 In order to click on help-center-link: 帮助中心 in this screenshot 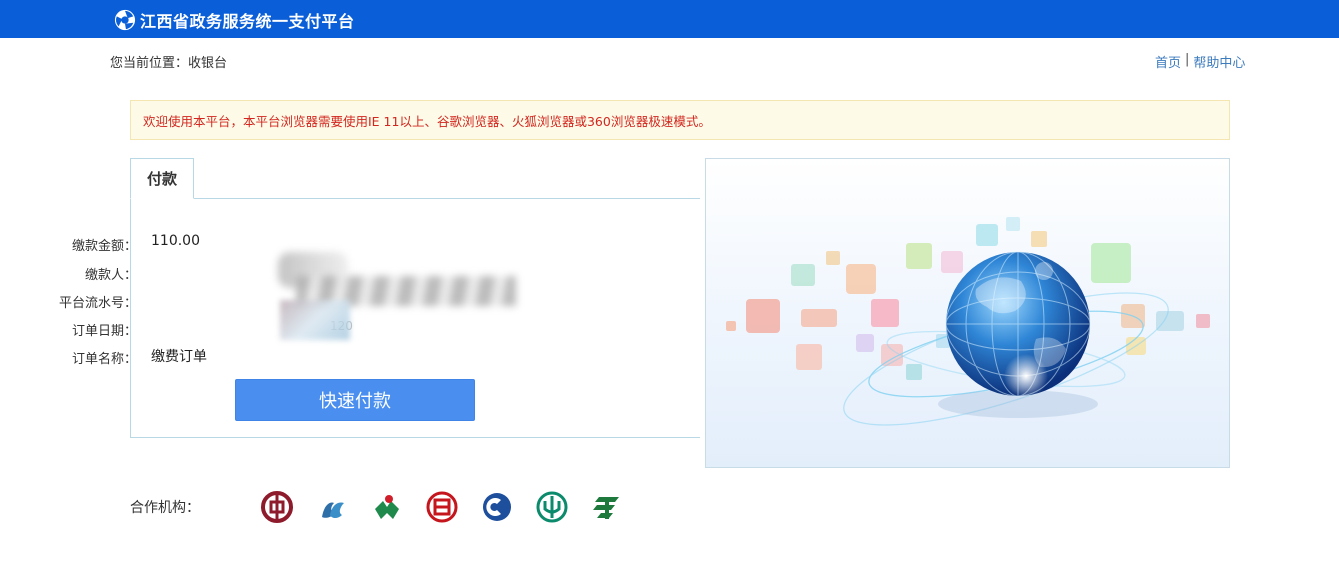, I will do `click(1219, 61)`.